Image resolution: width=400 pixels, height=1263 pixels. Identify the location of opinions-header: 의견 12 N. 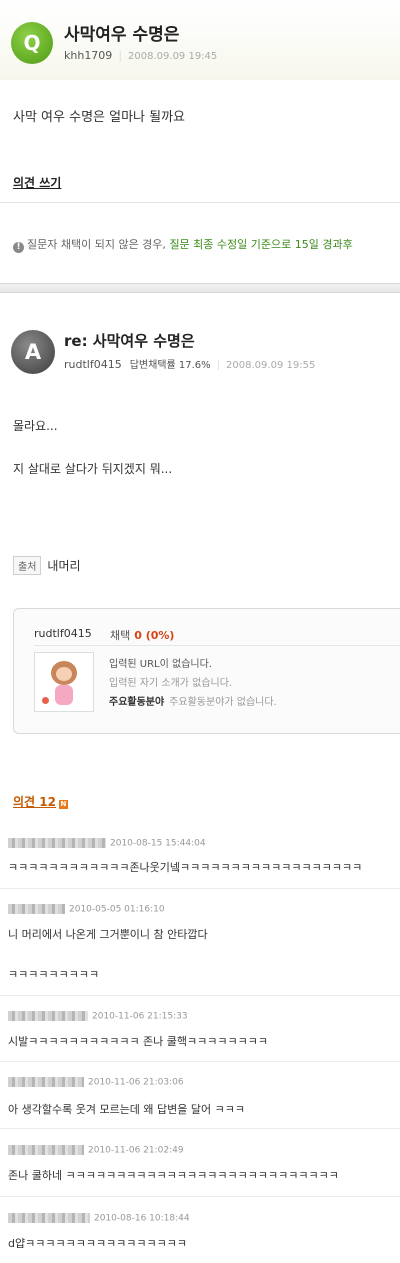
(40, 801).